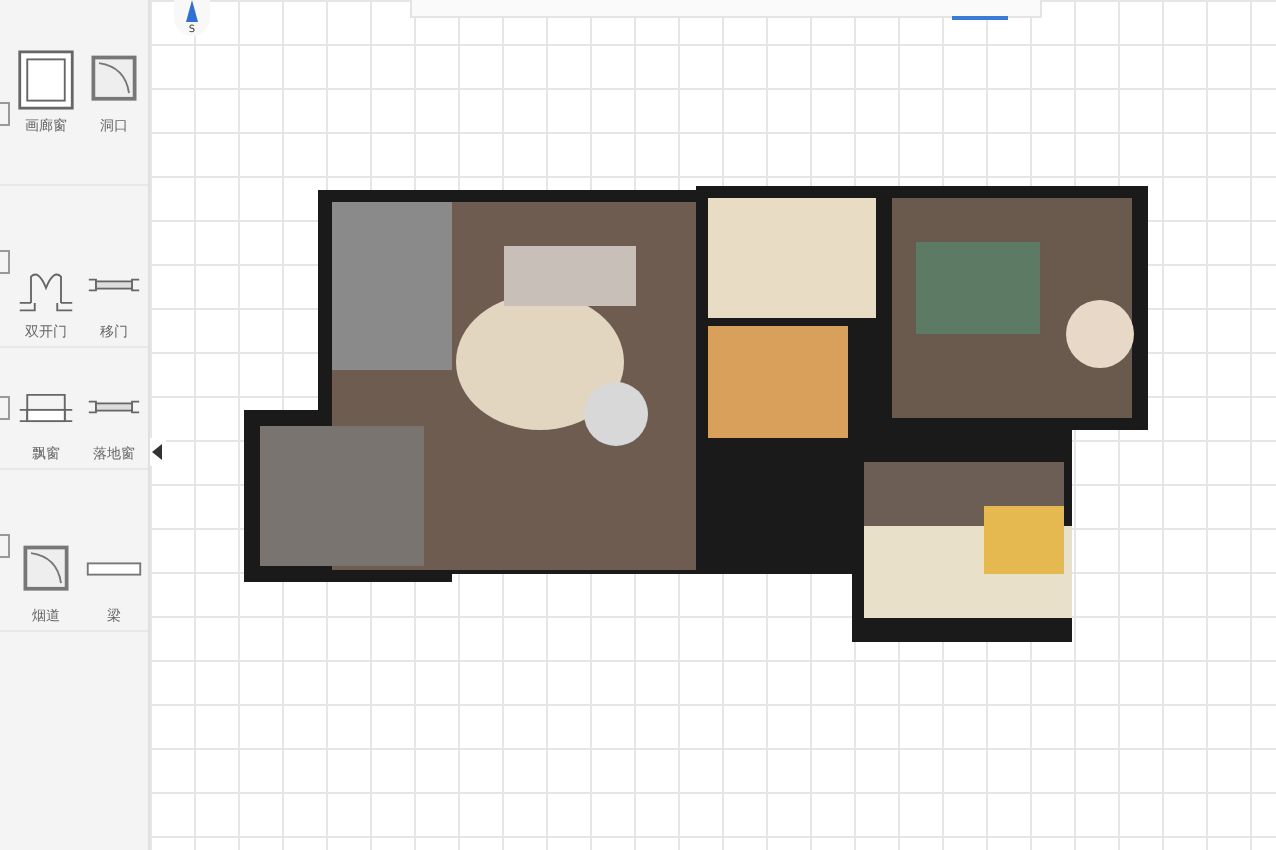  Describe the element at coordinates (114, 569) in the screenshot. I see `beam-icon` at that location.